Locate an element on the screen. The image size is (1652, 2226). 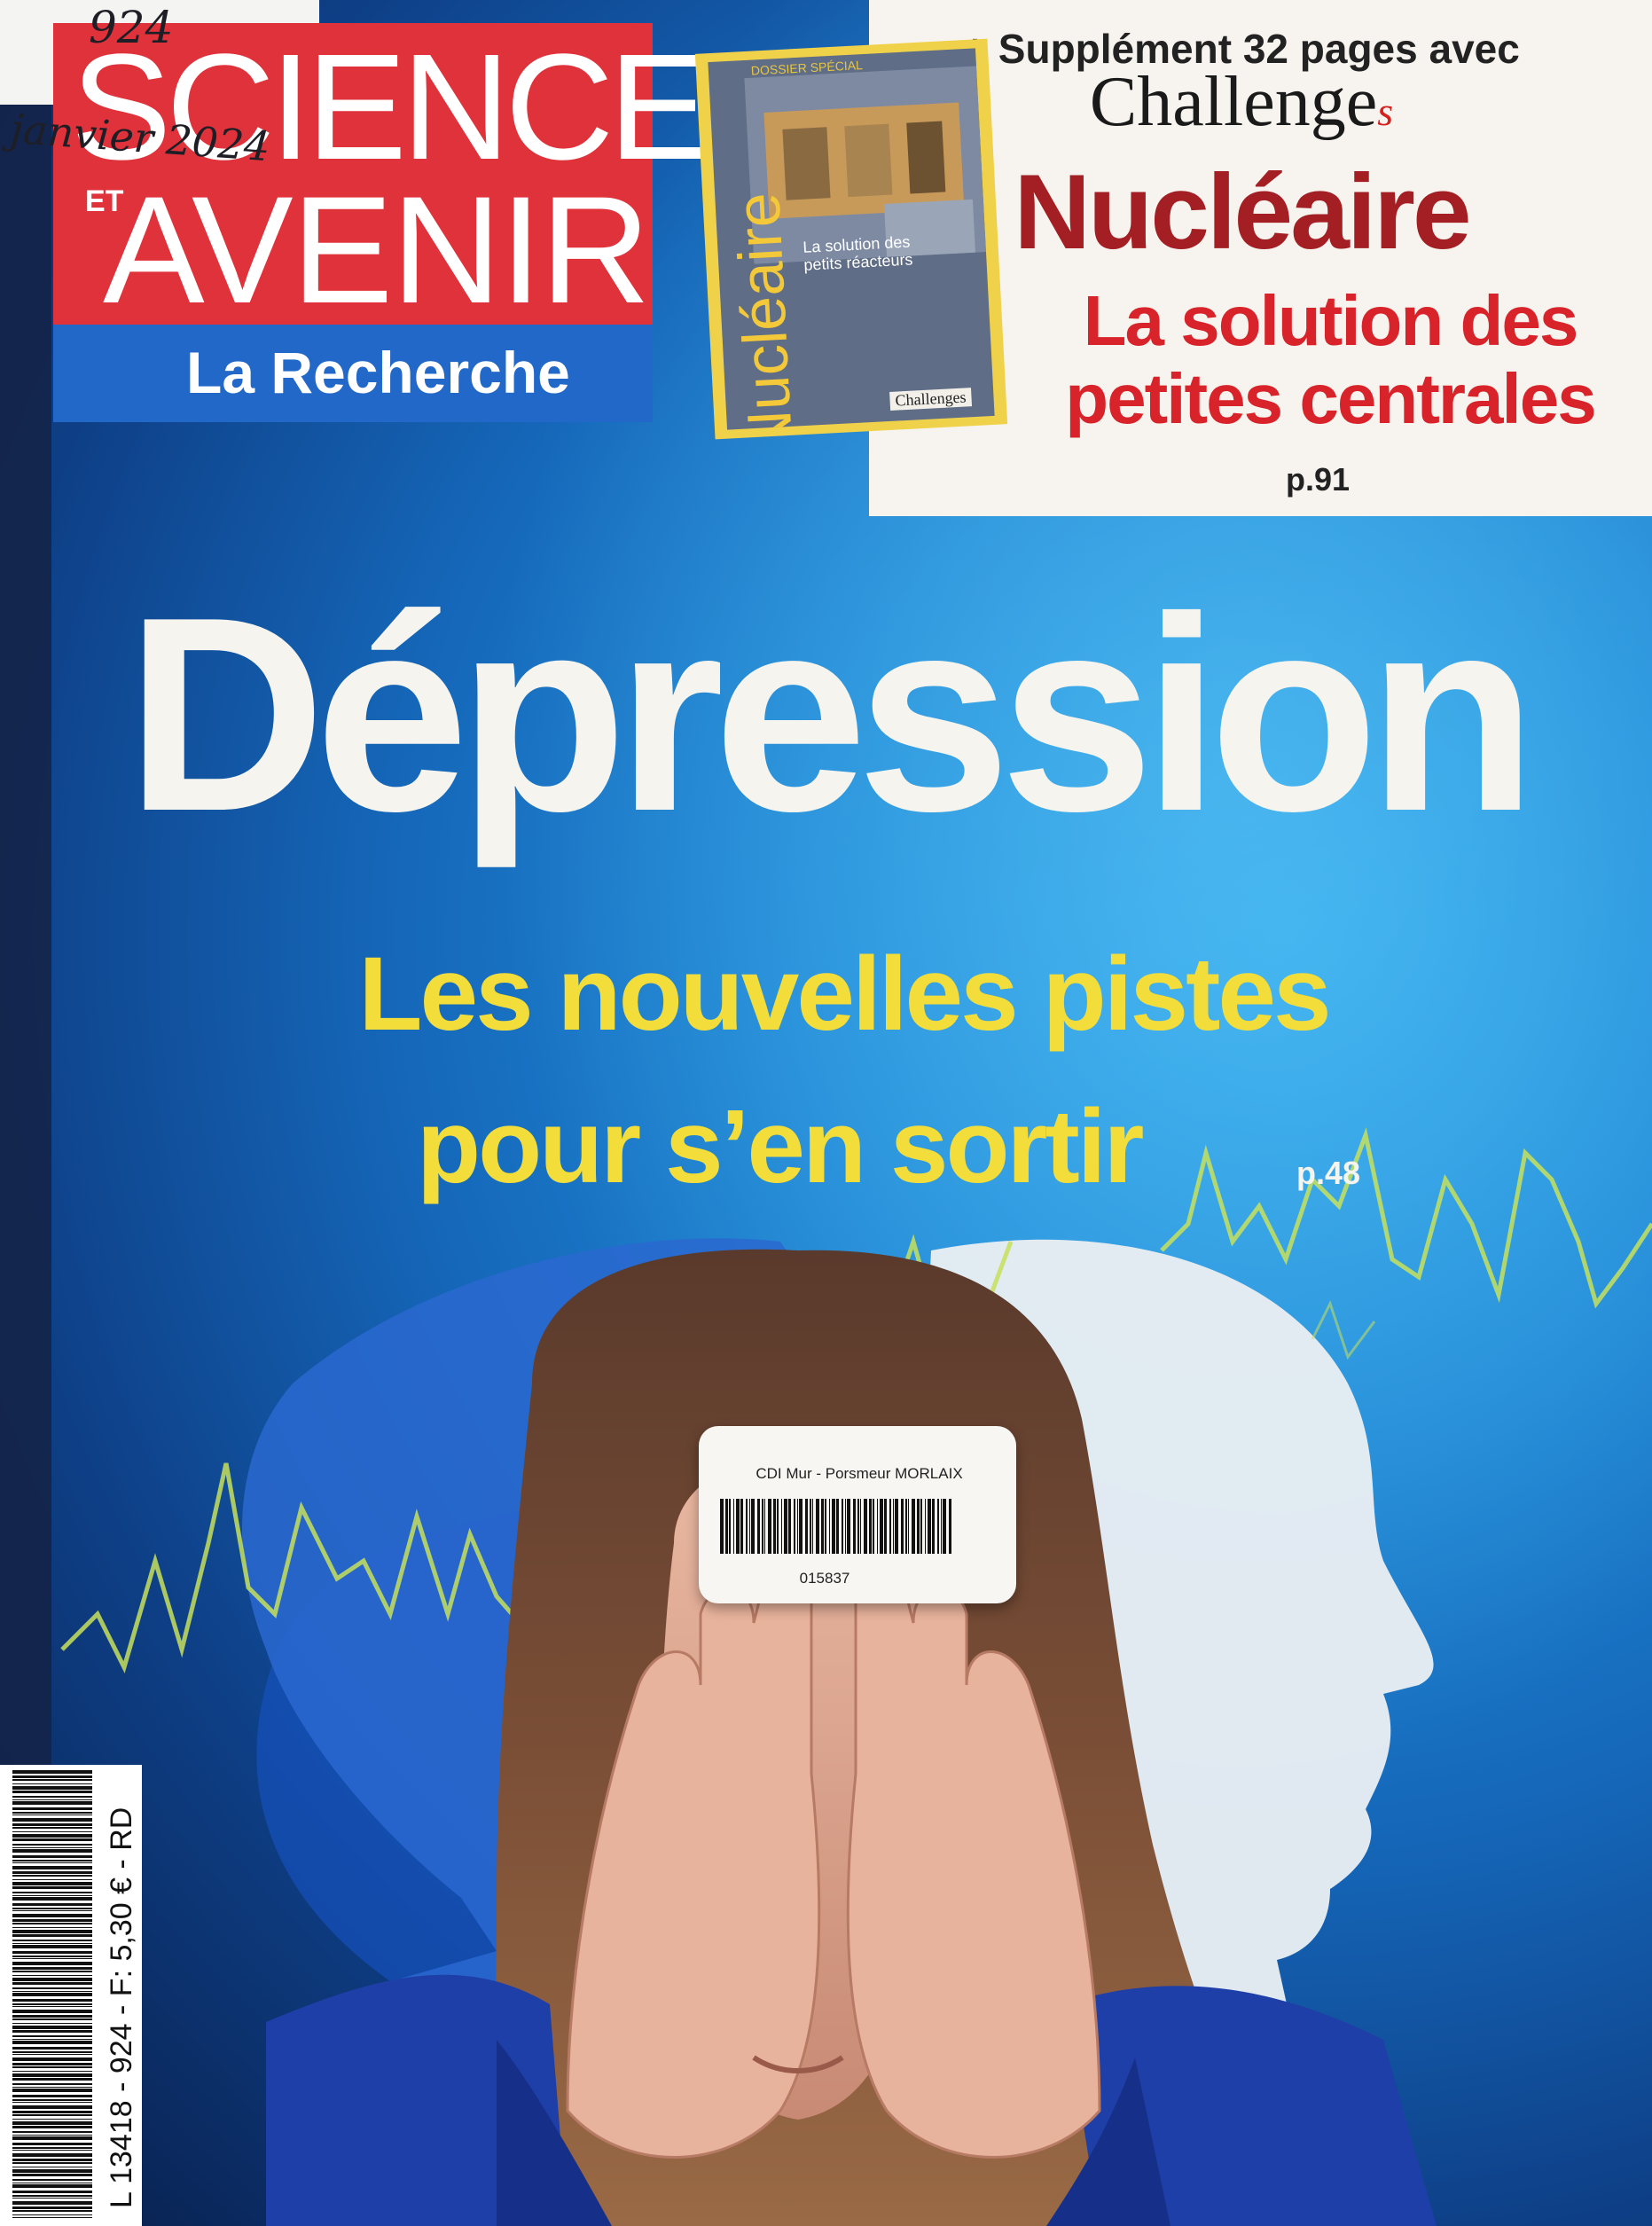
supplement-subtitle: La solution des petites centrales is located at coordinates (1330, 360).